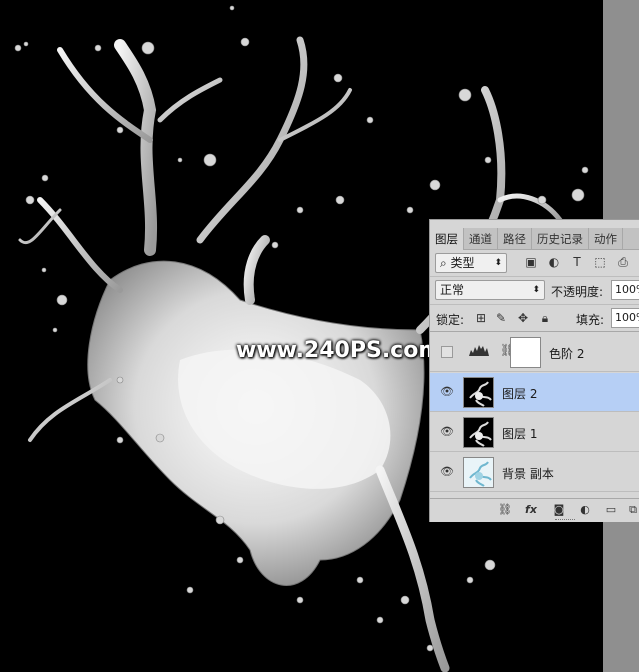  What do you see at coordinates (481, 239) in the screenshot?
I see `tab-channels: 通道` at bounding box center [481, 239].